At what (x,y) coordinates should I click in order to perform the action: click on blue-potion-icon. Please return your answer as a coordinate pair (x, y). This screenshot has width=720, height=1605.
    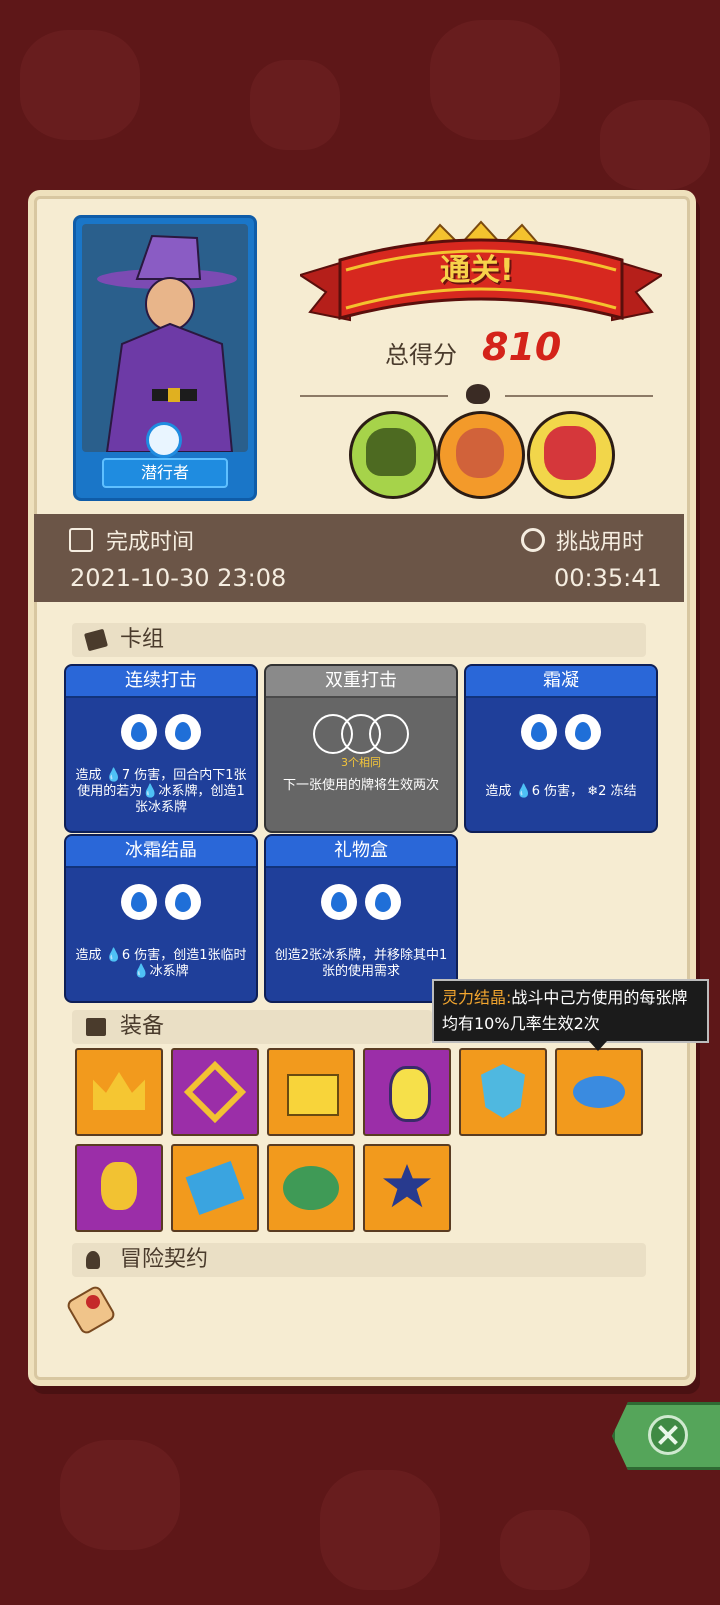
    Looking at the image, I should click on (215, 1188).